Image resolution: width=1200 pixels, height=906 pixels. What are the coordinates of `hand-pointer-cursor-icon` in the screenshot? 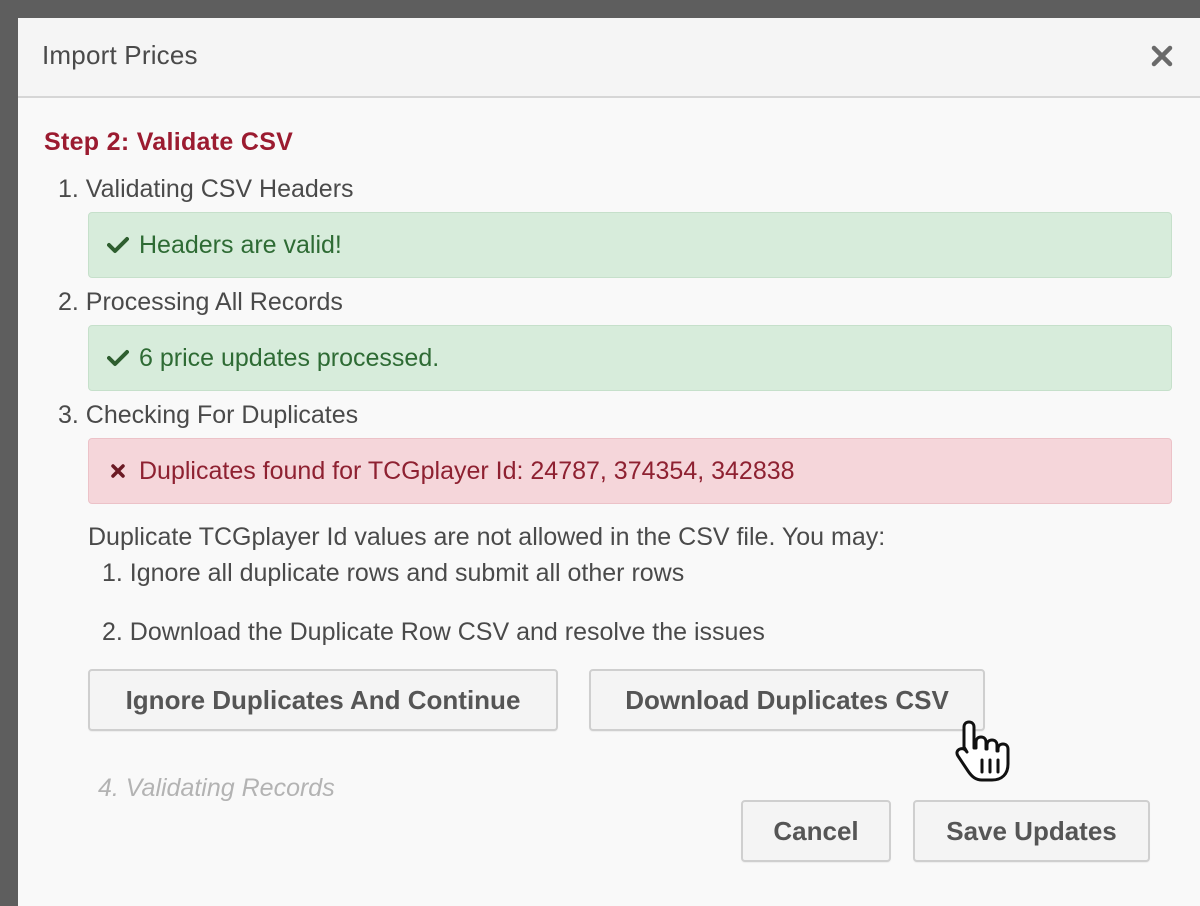 It's located at (982, 751).